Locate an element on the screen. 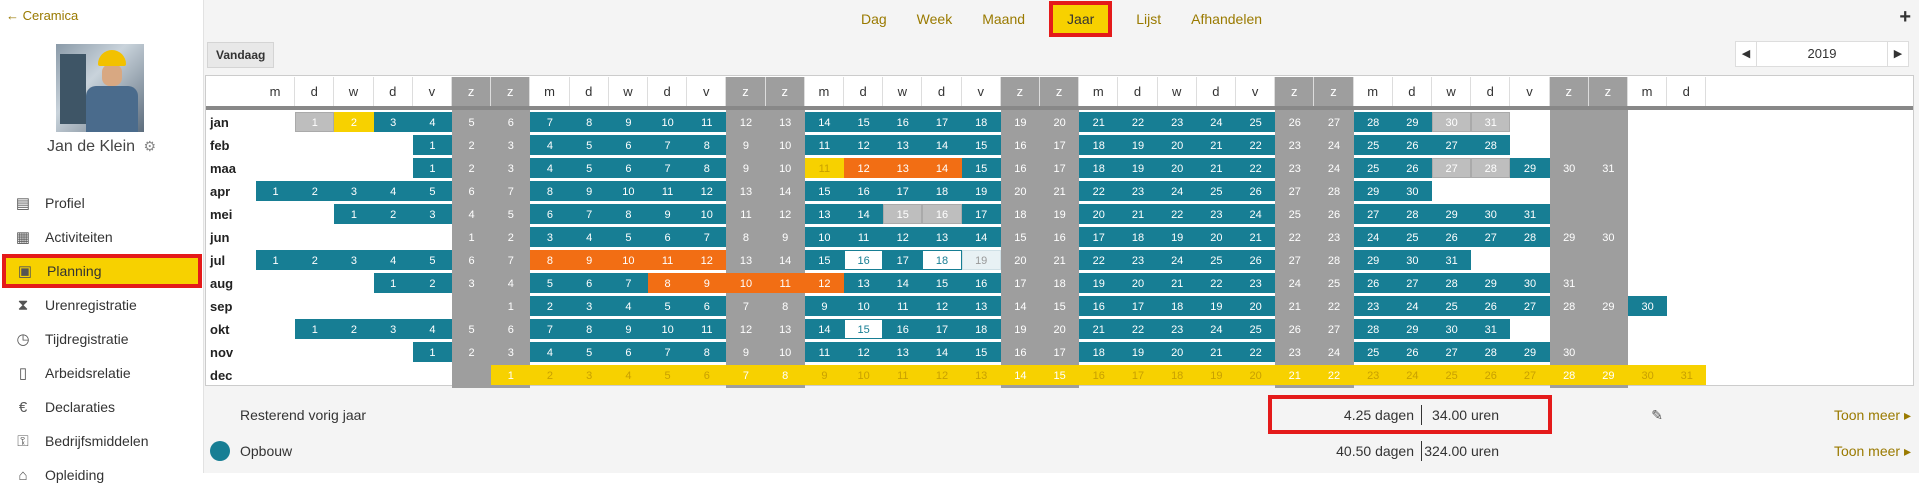  calendar-day-cell: 25 is located at coordinates (1216, 191).